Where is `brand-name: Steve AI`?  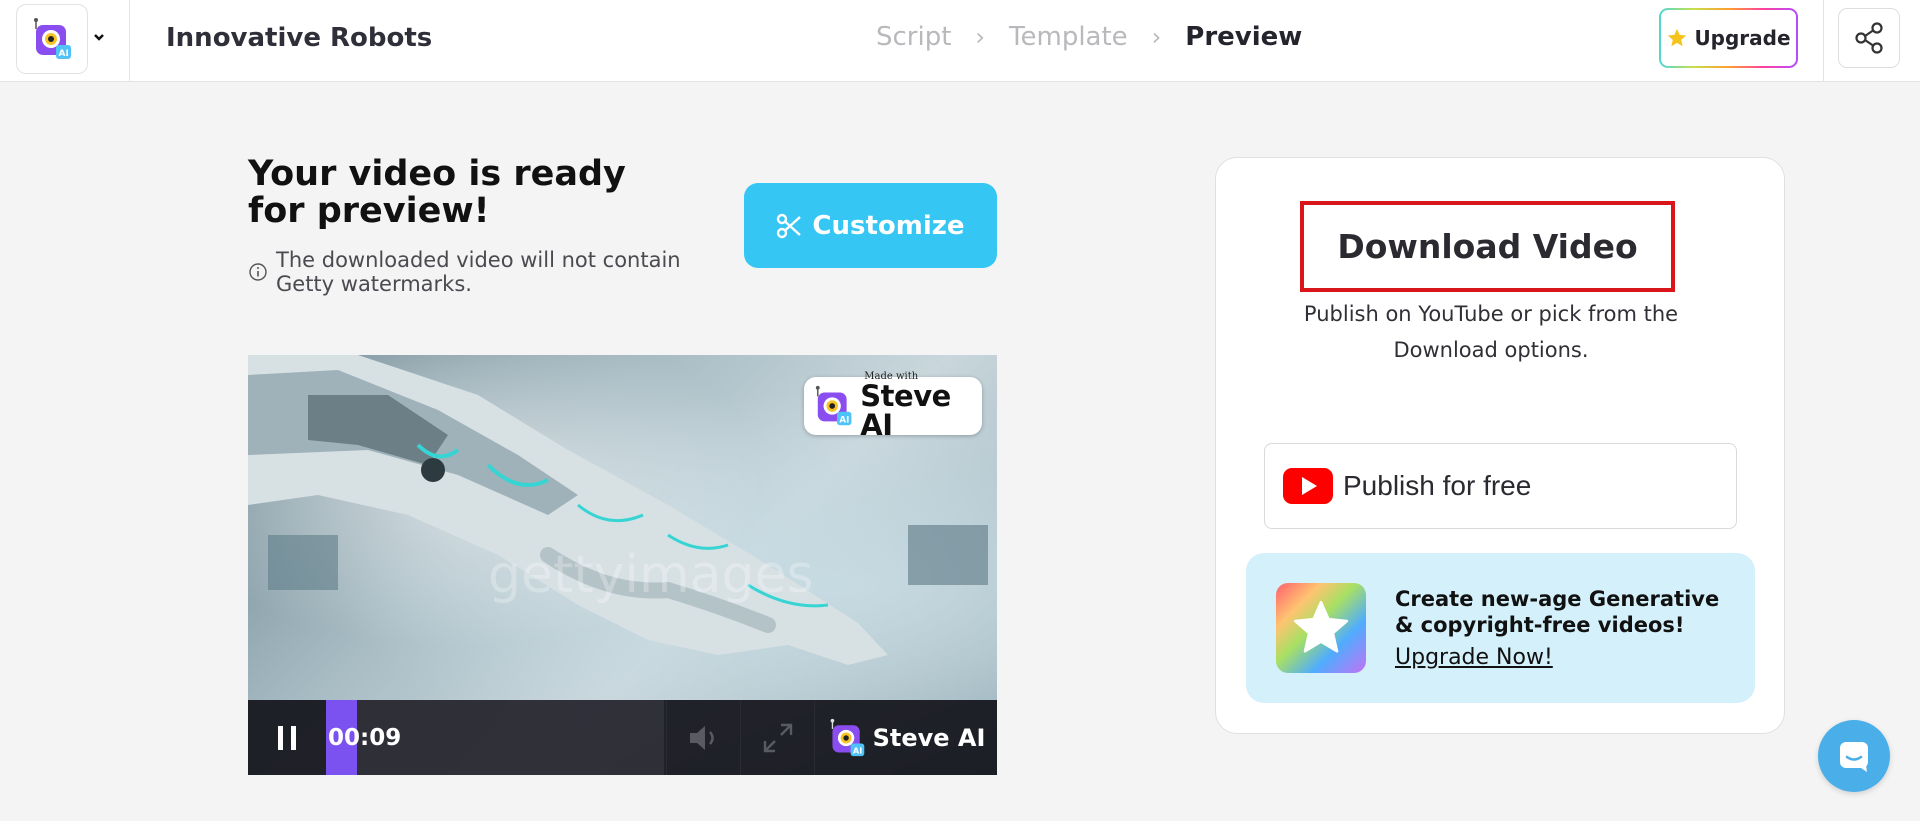 brand-name: Steve AI is located at coordinates (905, 410).